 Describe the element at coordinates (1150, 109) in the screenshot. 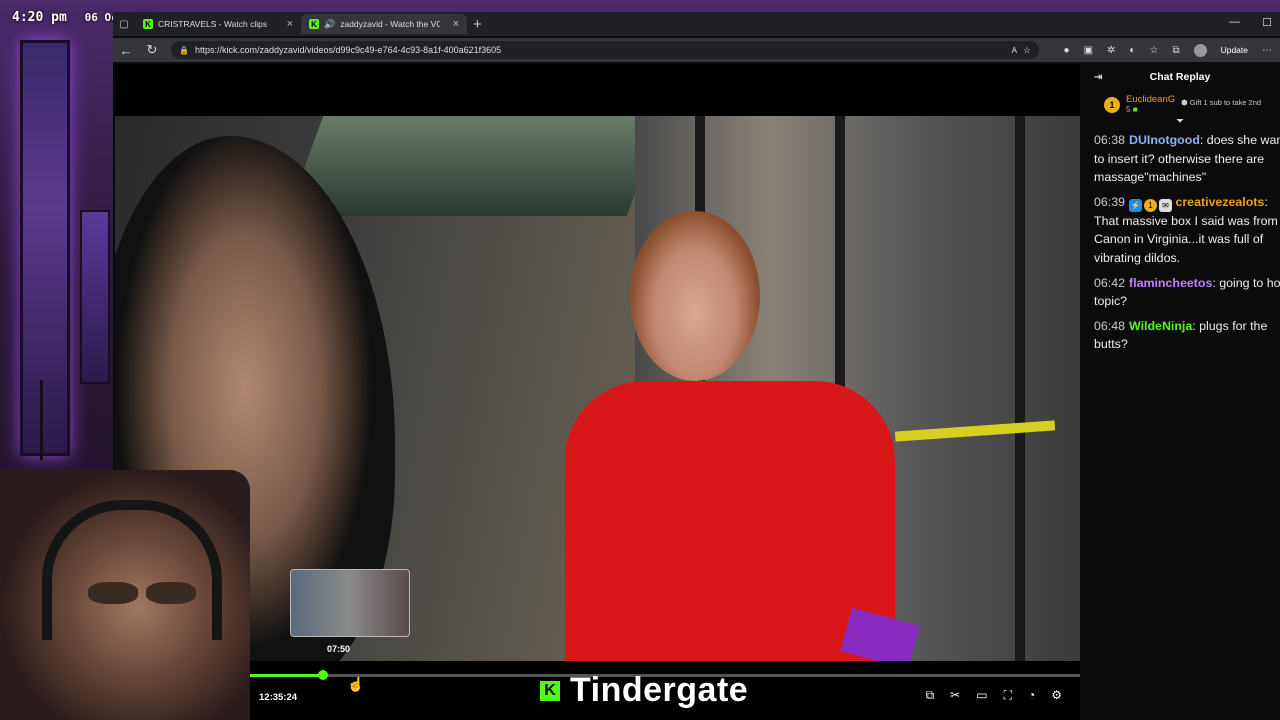

I see `gift-leader-count: 5 ■` at that location.